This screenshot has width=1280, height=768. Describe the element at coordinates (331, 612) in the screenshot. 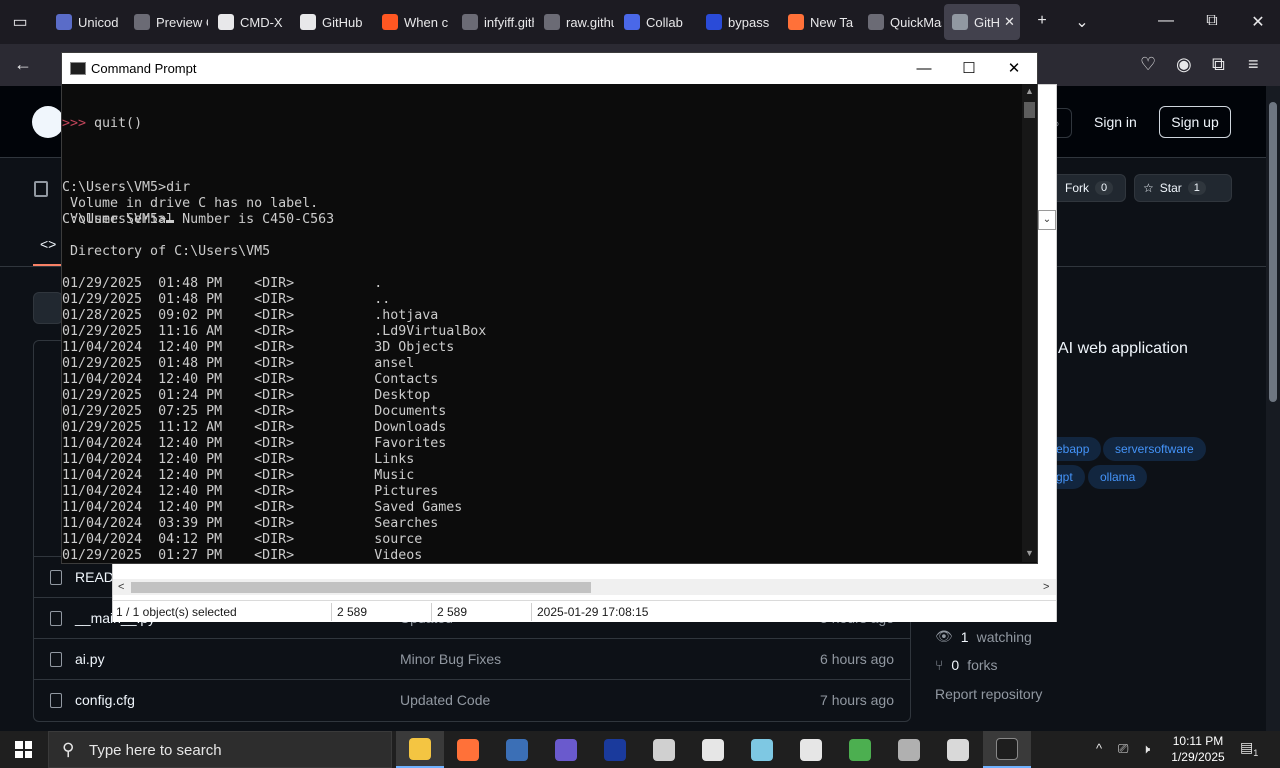

I see `status-divider` at that location.